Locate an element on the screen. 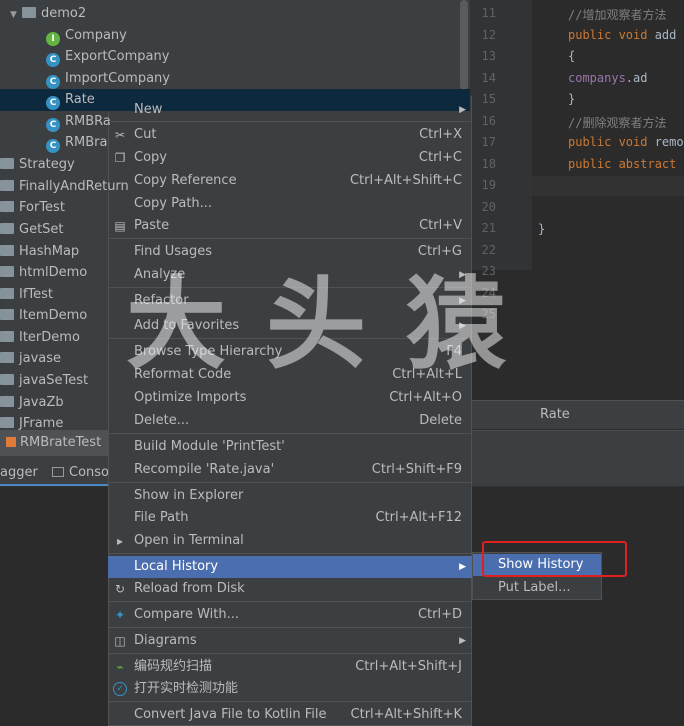 The width and height of the screenshot is (684, 726). expand-arrow-icon: ▼ is located at coordinates (16, 15).